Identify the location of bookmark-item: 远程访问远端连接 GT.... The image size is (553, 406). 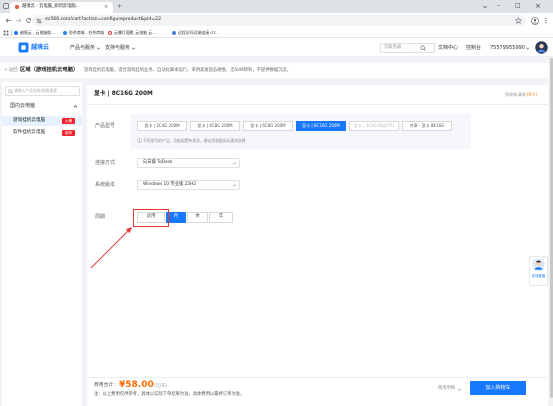
(198, 33).